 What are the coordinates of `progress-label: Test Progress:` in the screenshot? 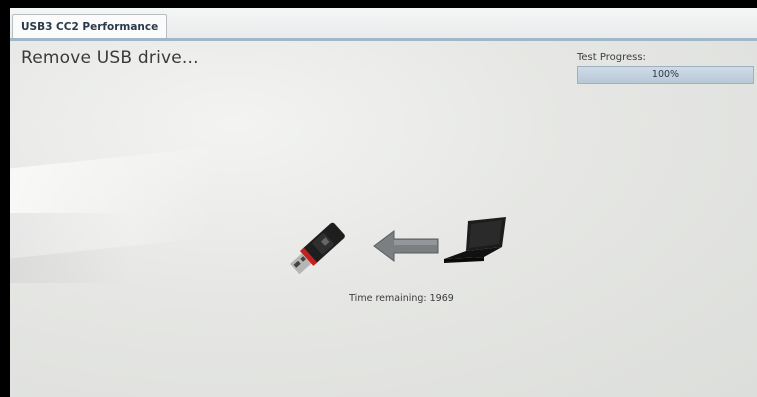 It's located at (611, 57).